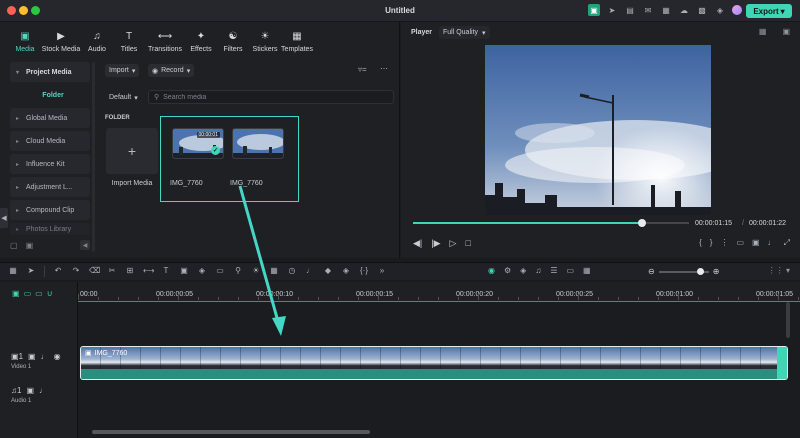 This screenshot has height=438, width=800. What do you see at coordinates (434, 363) in the screenshot?
I see `video-clip: ▣ IMG_7760` at bounding box center [434, 363].